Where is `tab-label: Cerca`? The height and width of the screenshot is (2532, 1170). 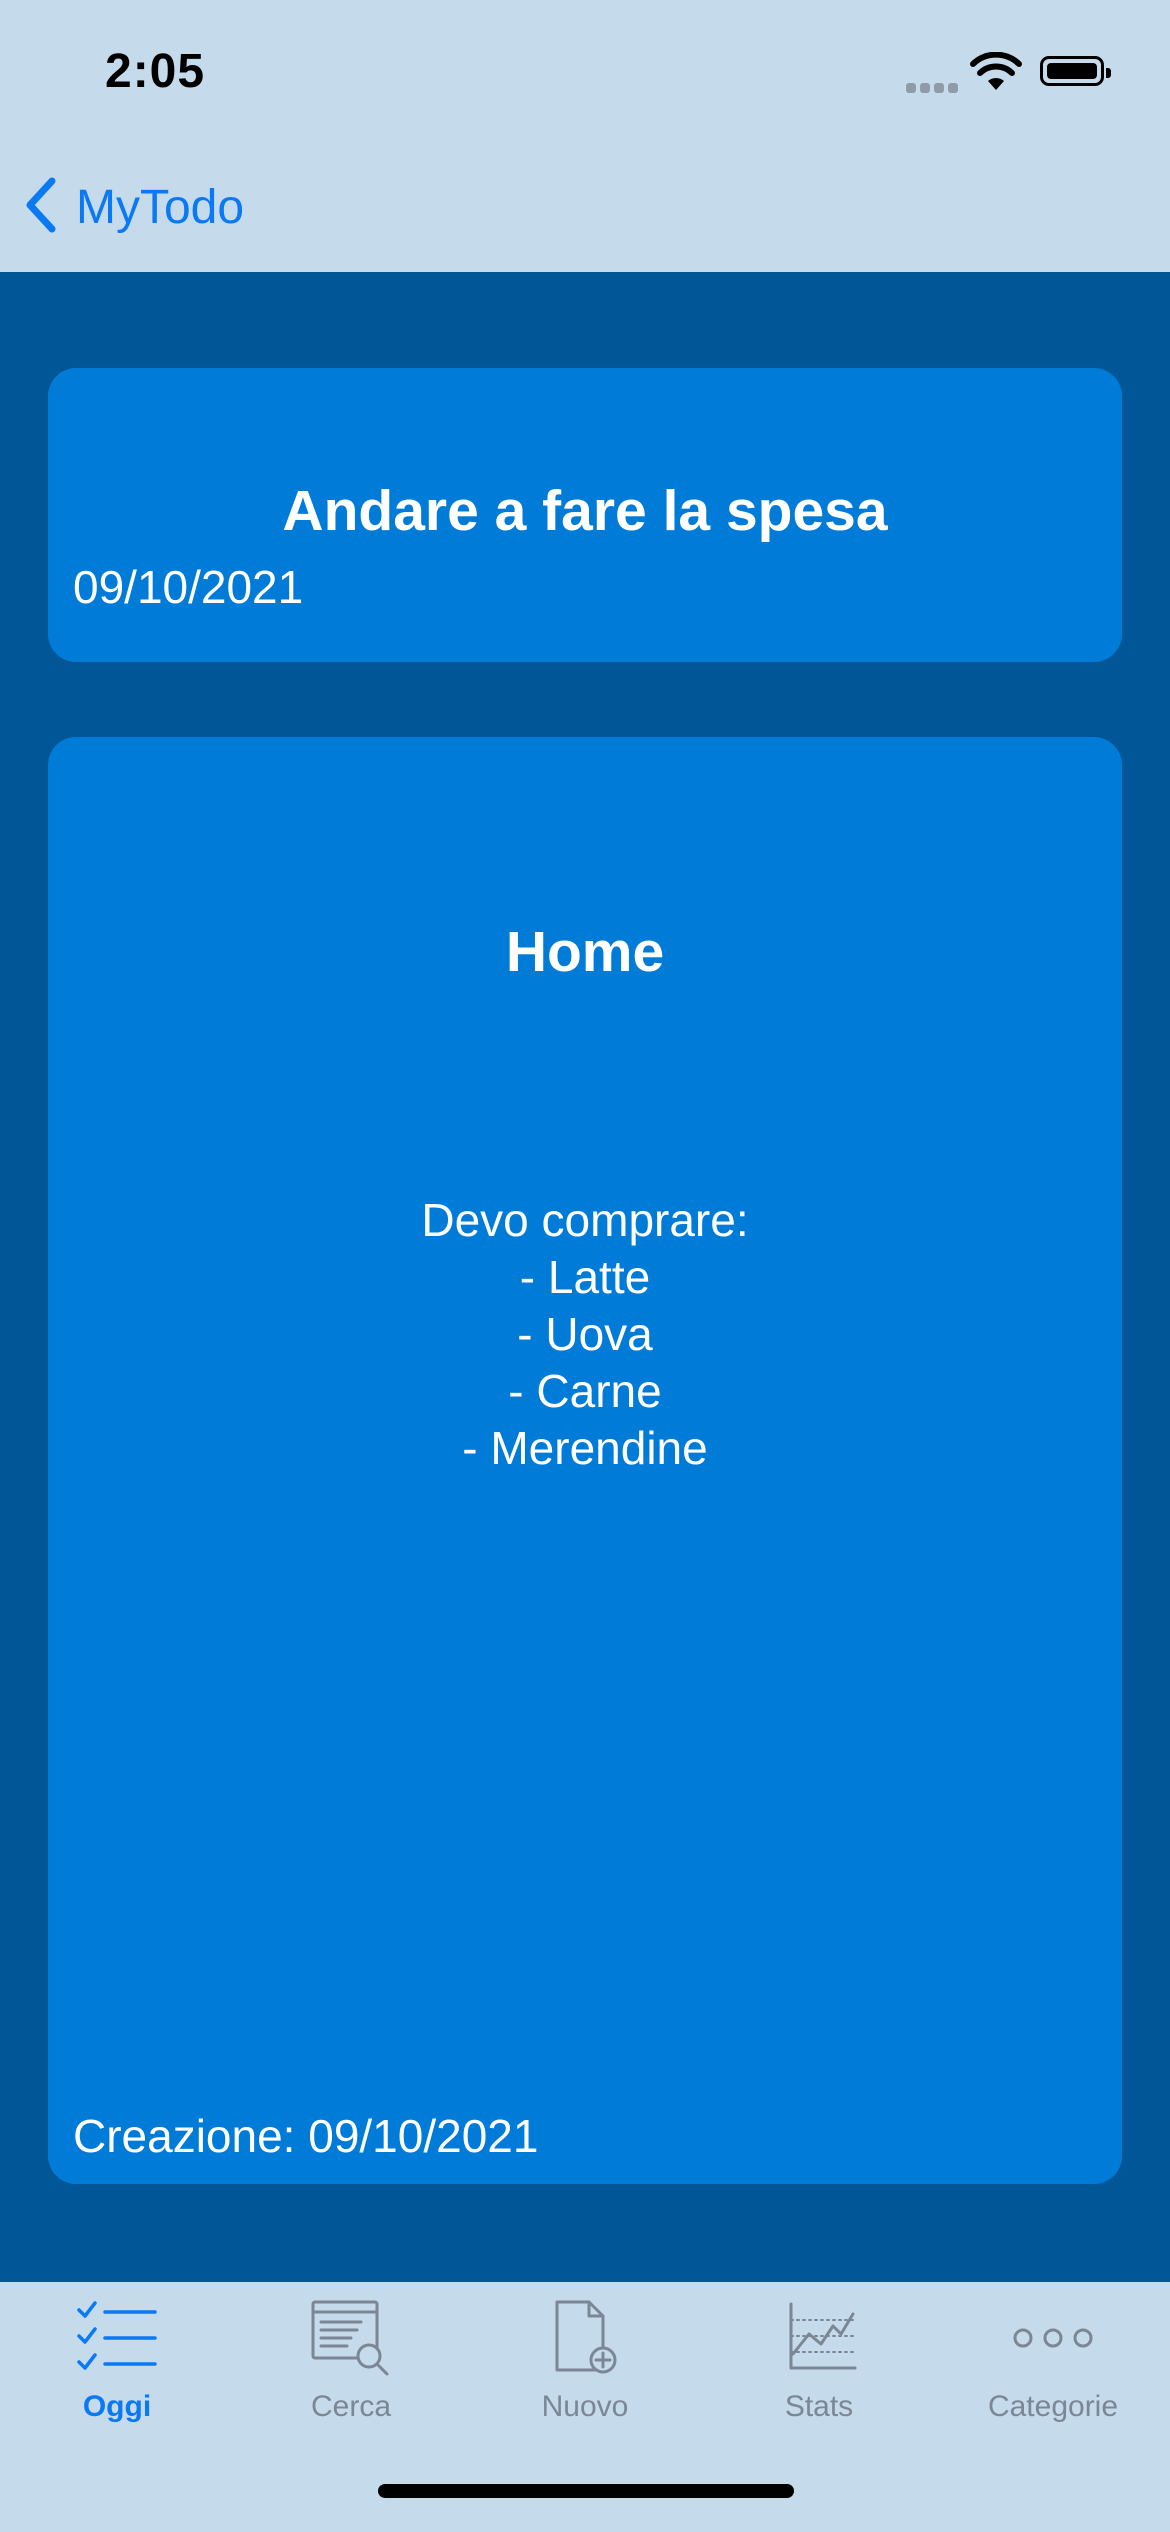
tab-label: Cerca is located at coordinates (351, 2406).